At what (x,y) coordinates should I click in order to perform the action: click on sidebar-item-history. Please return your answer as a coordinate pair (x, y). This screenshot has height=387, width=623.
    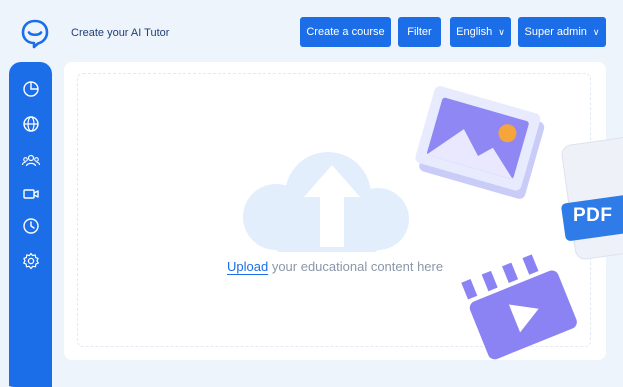
    Looking at the image, I should click on (31, 226).